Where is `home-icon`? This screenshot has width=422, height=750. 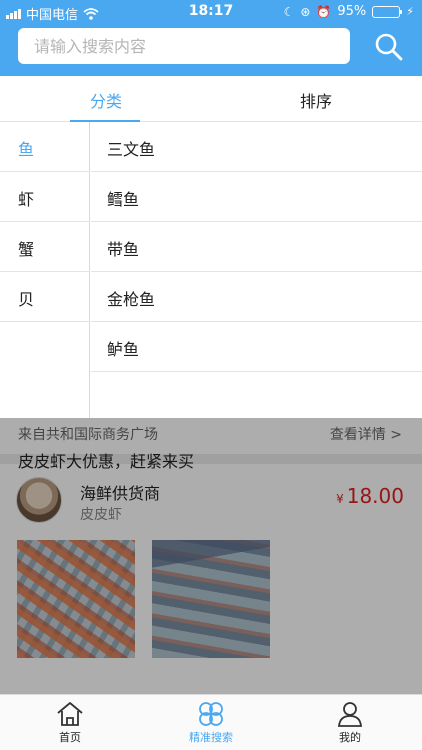 home-icon is located at coordinates (70, 714).